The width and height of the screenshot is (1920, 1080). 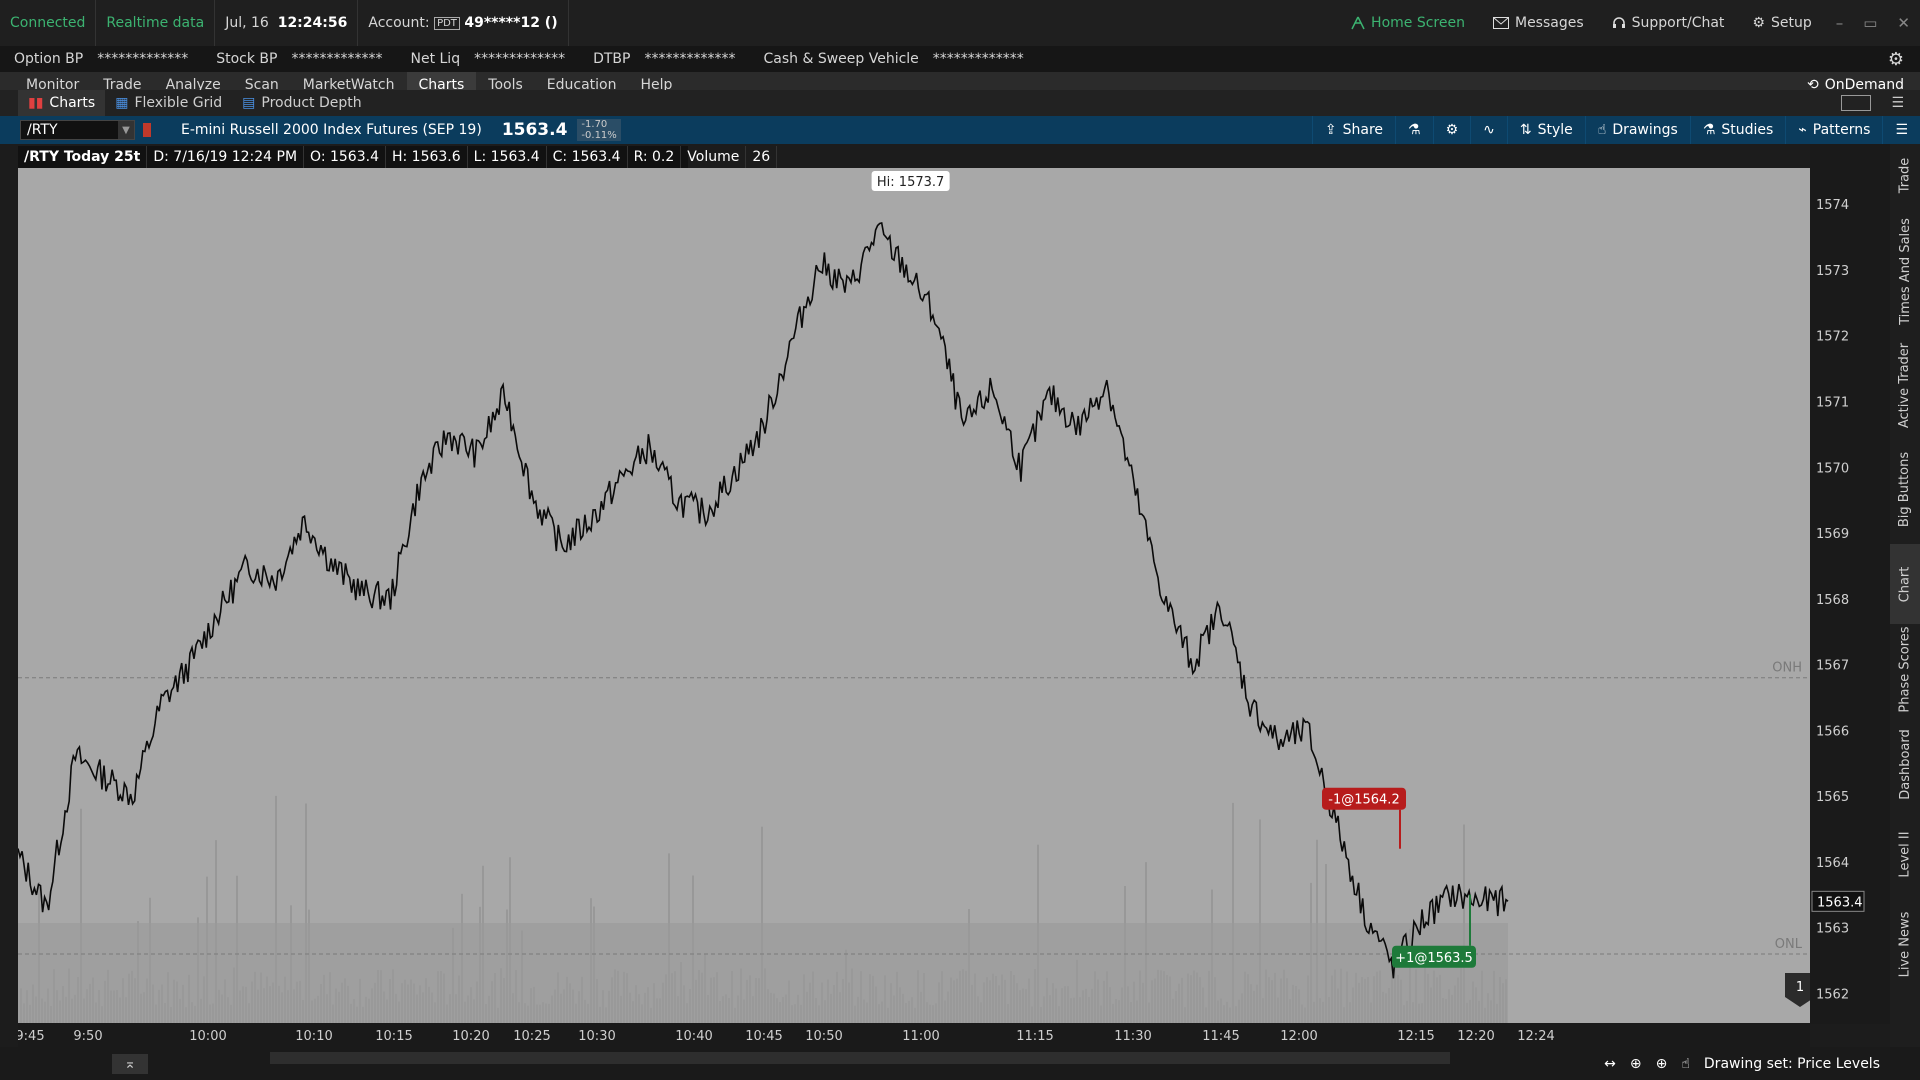 I want to click on connection-status: Connected, so click(x=48, y=23).